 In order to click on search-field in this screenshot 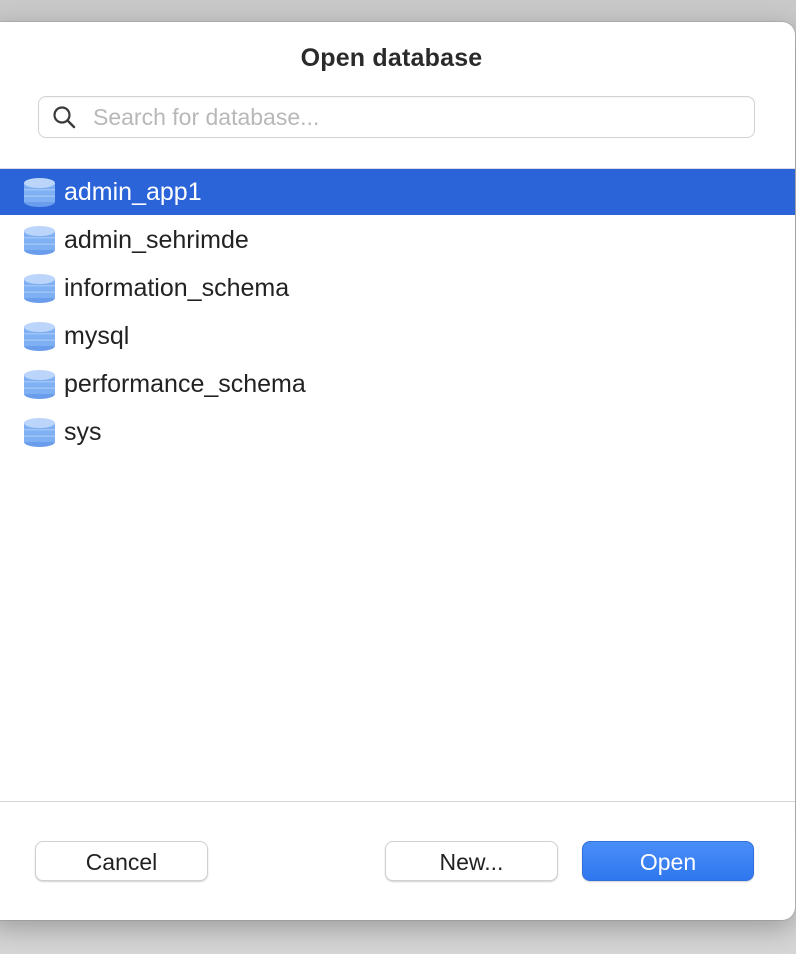, I will do `click(396, 117)`.